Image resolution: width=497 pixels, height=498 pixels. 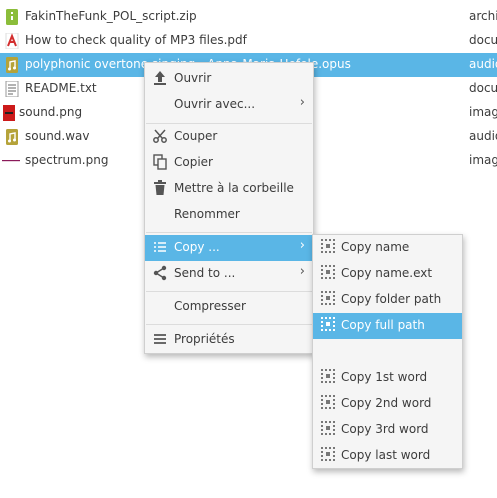 I want to click on file-name: sound.png, so click(x=51, y=112).